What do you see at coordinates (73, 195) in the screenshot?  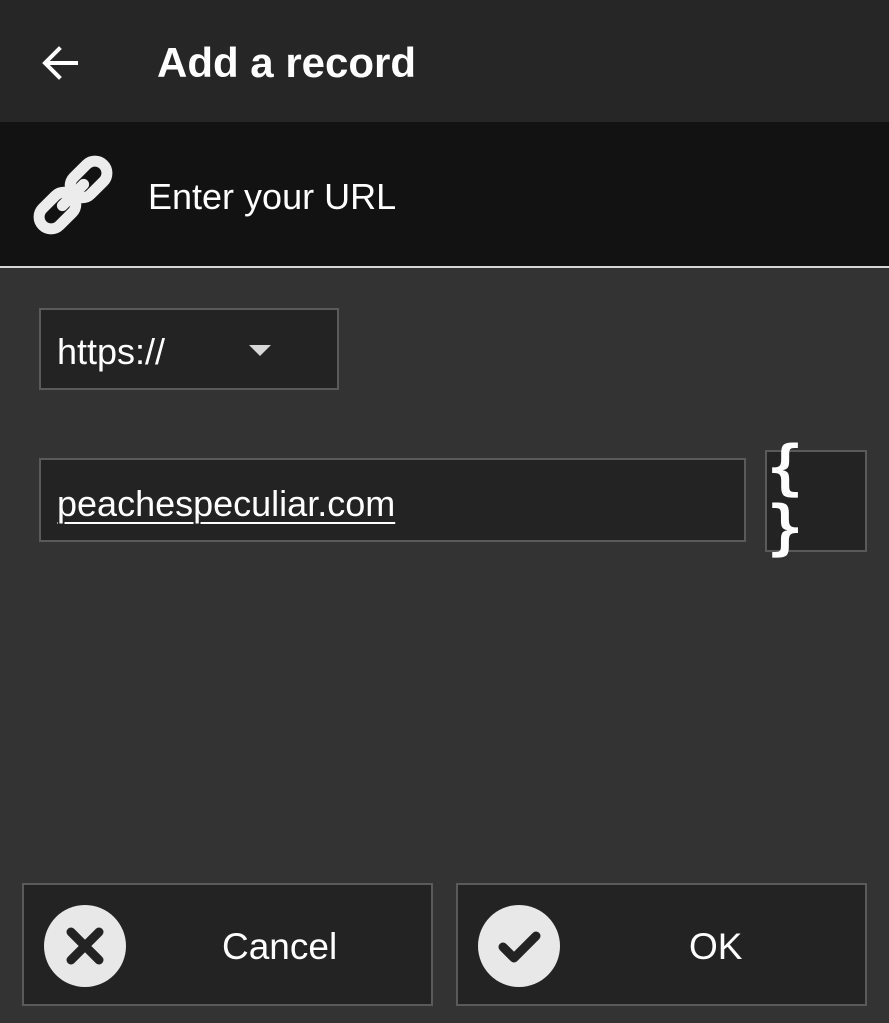 I see `link-icon` at bounding box center [73, 195].